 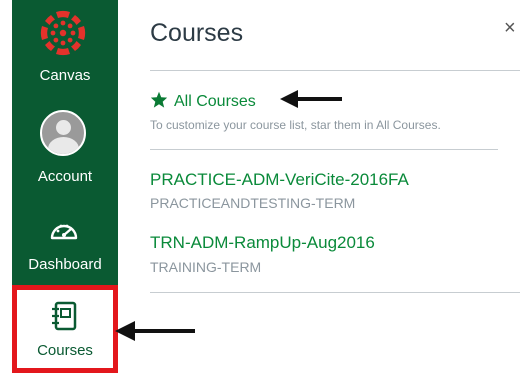 I want to click on dashboard-gauge-icon, so click(x=64, y=230).